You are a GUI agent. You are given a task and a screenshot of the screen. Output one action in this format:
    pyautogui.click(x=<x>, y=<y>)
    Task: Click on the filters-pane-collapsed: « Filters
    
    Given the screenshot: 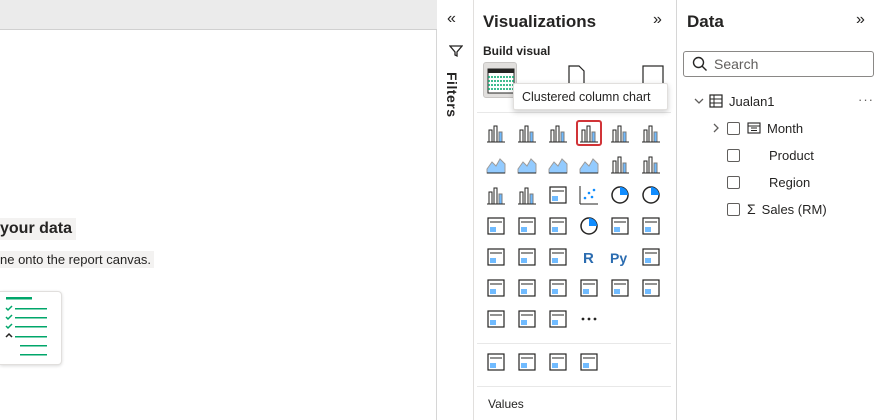 What is the action you would take?
    pyautogui.click(x=455, y=210)
    